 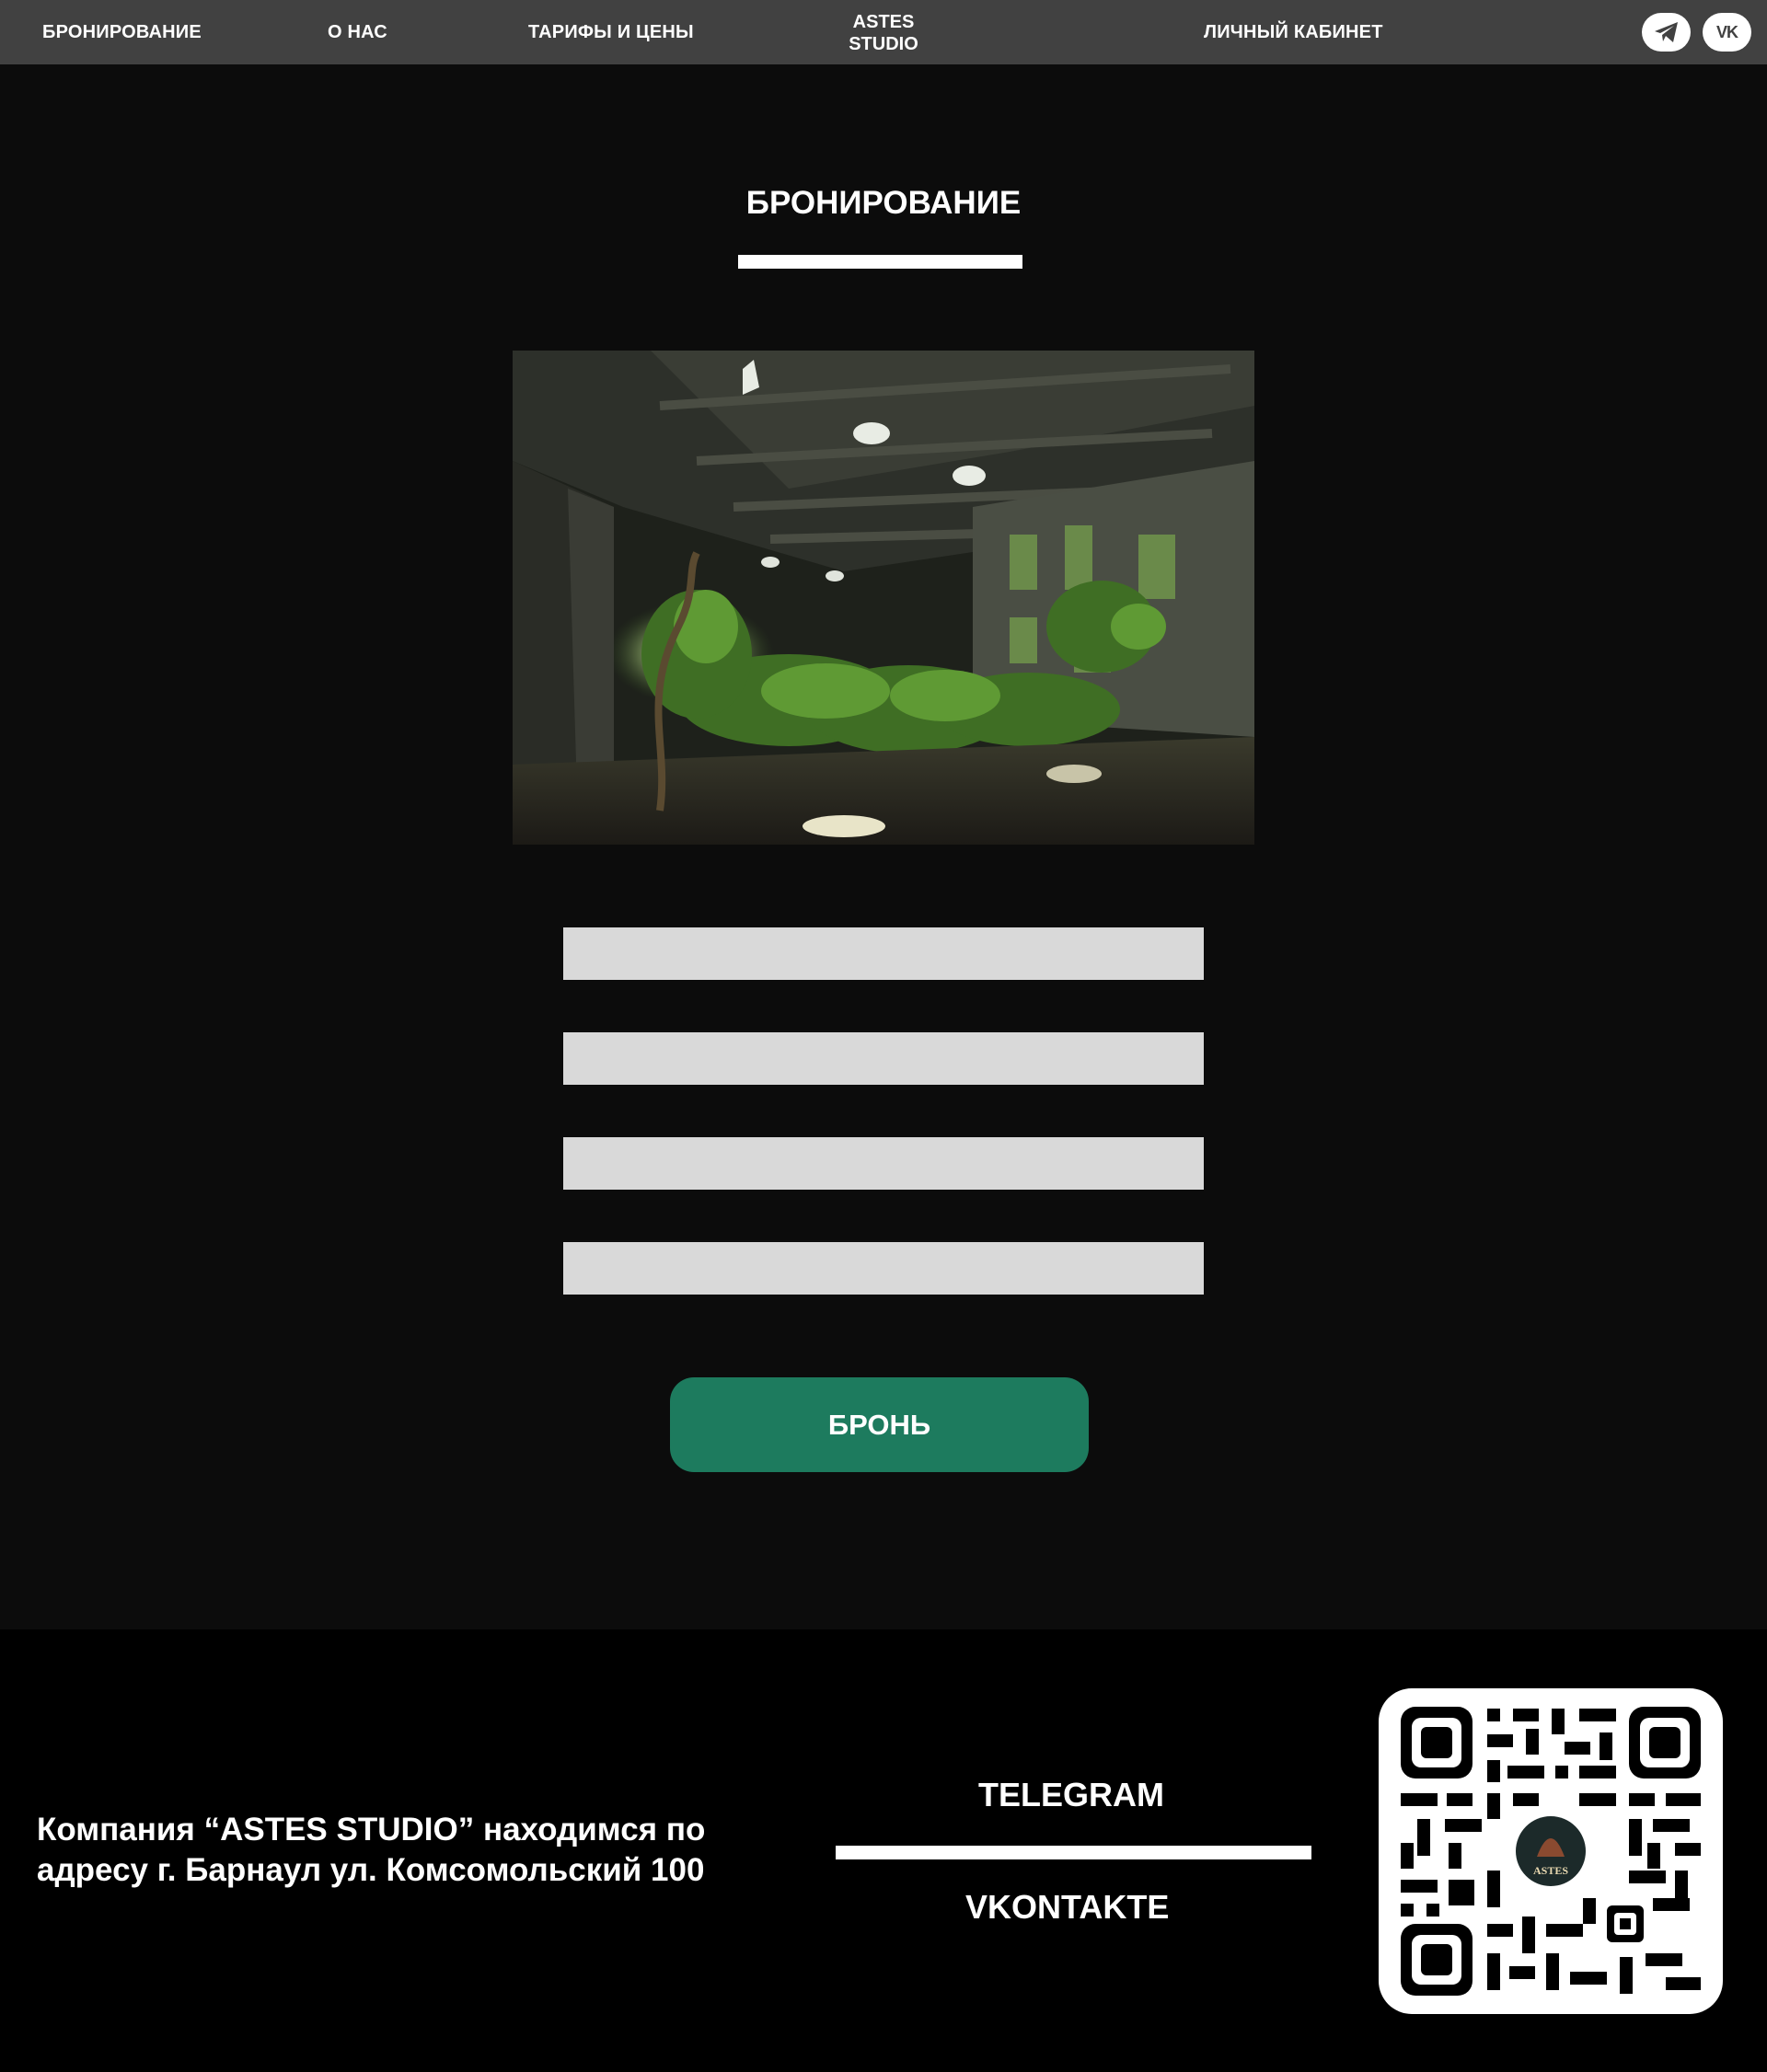 What do you see at coordinates (1073, 1852) in the screenshot?
I see `footer-divider` at bounding box center [1073, 1852].